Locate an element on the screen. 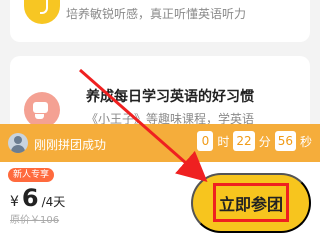 This screenshot has width=320, height=244. button-highlight-box is located at coordinates (251, 202).